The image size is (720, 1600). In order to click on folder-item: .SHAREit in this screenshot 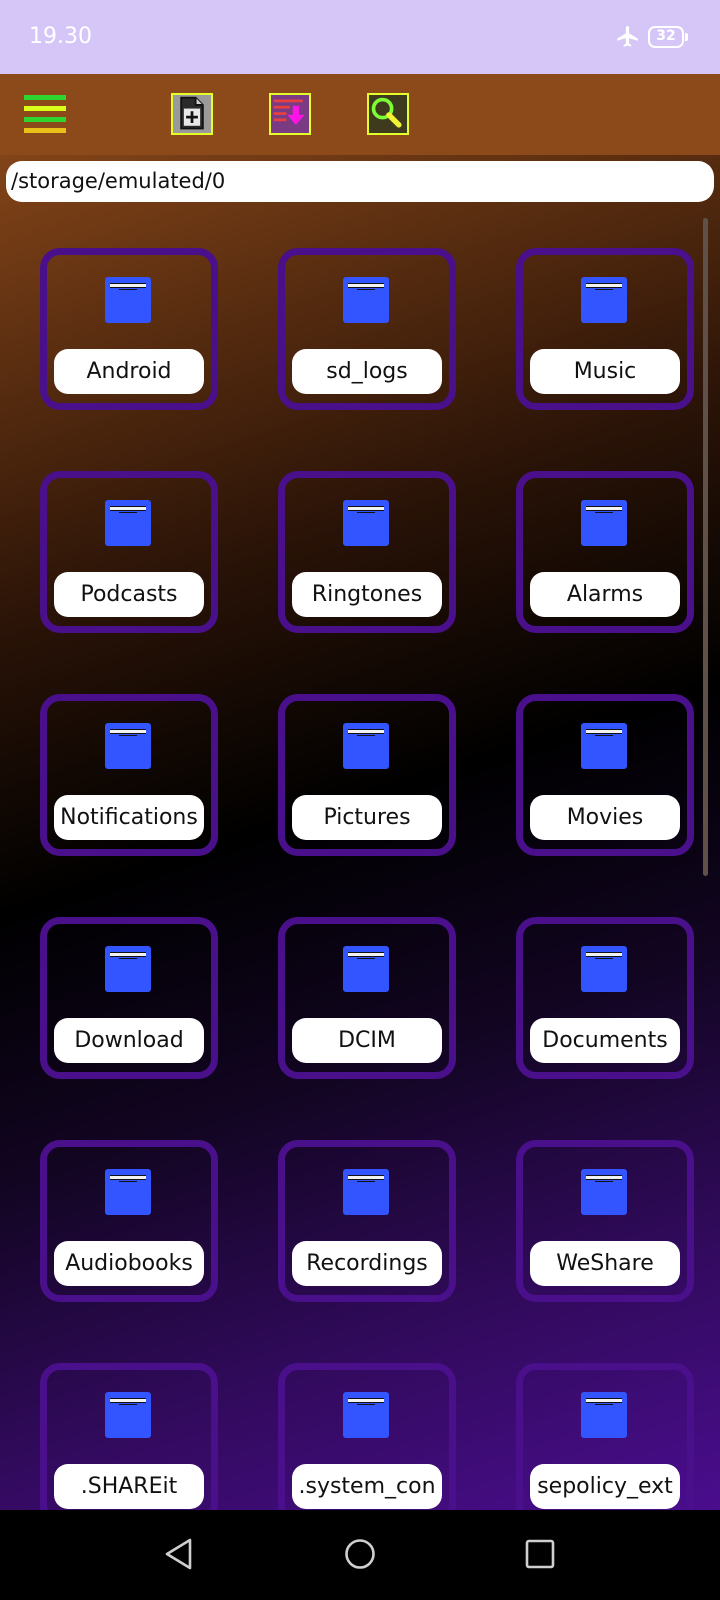, I will do `click(129, 1436)`.